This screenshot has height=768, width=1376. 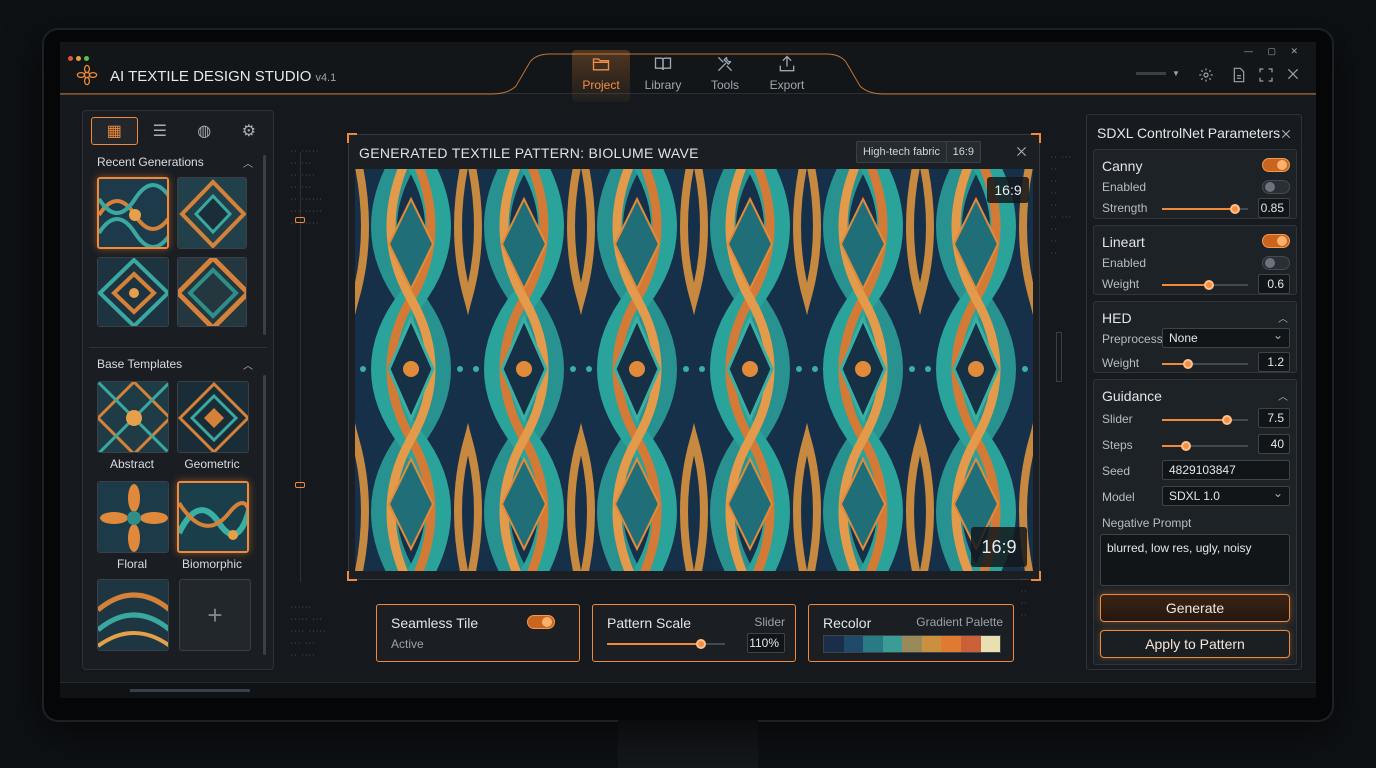 I want to click on ratio-chip: 16:9, so click(x=963, y=152).